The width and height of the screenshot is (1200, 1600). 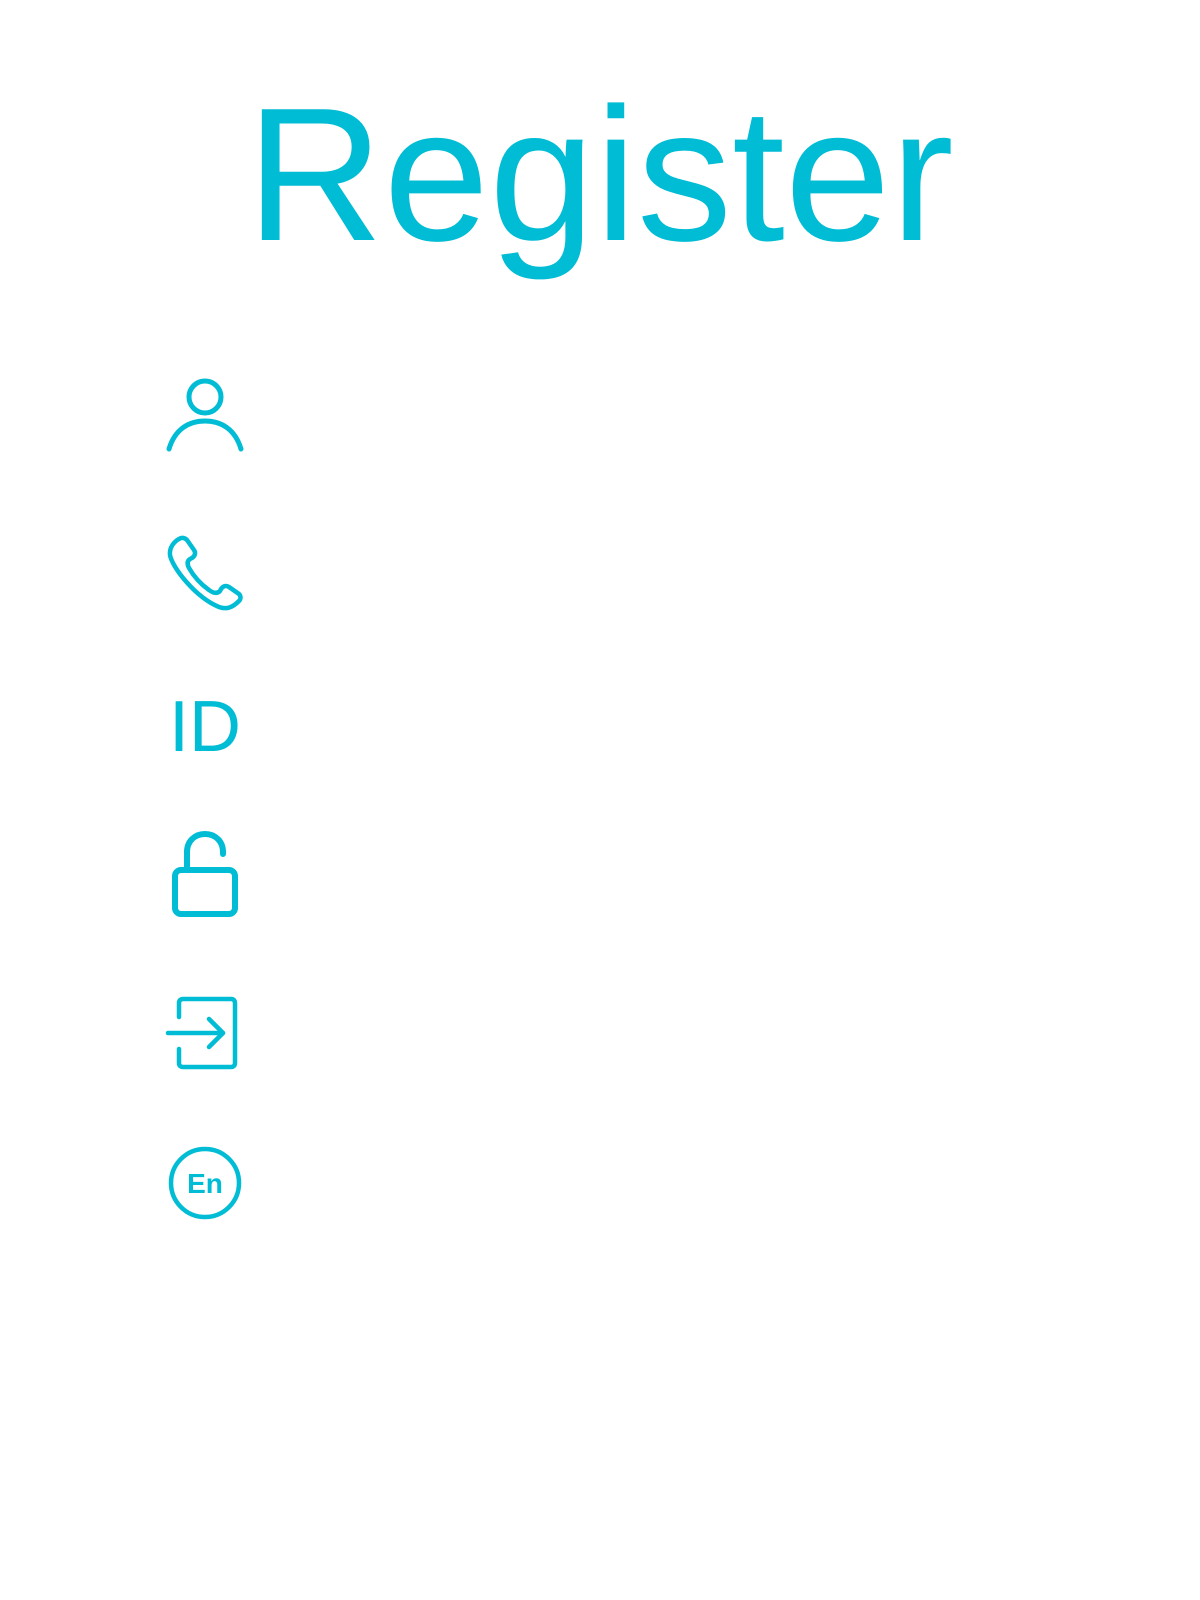 I want to click on username-input, so click(x=670, y=413).